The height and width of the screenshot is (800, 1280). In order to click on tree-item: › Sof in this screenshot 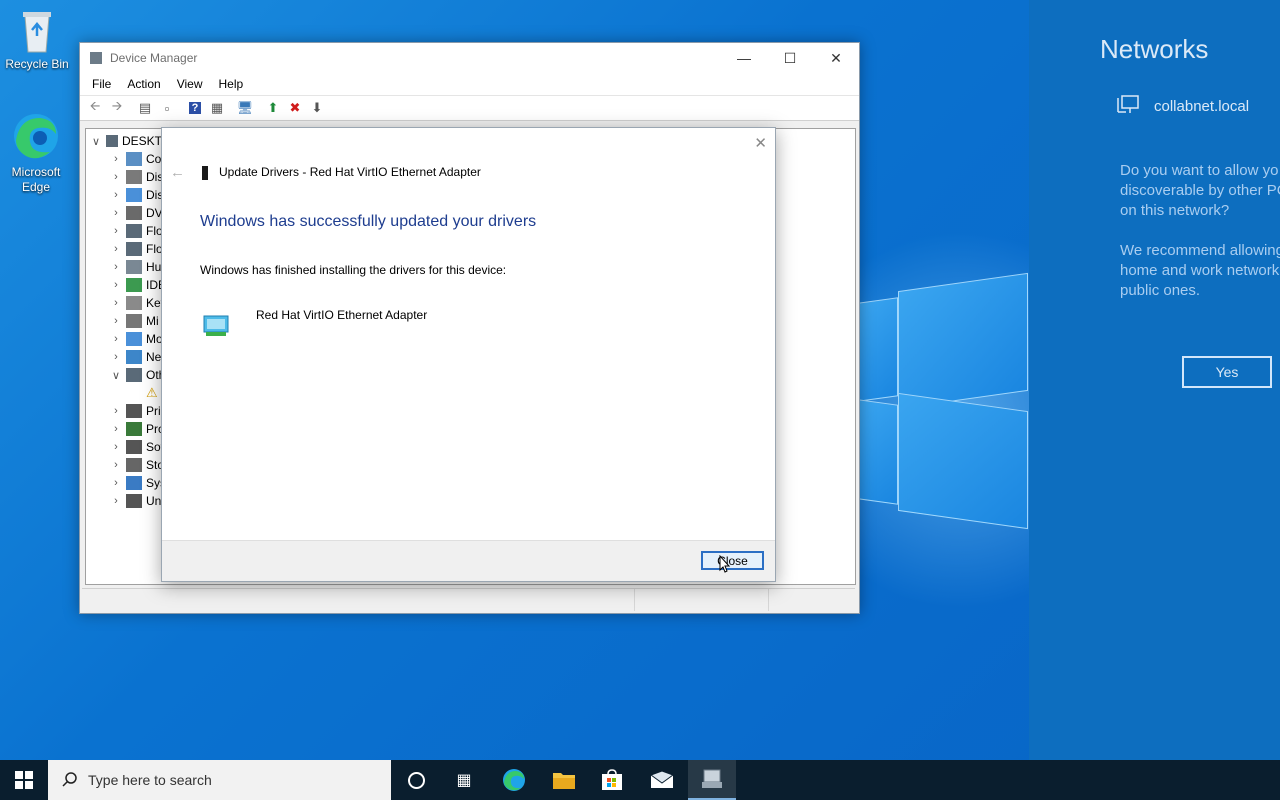, I will do `click(137, 447)`.